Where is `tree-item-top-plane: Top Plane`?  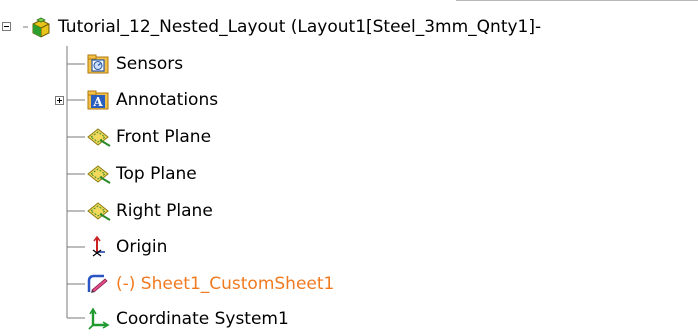
tree-item-top-plane: Top Plane is located at coordinates (141, 174).